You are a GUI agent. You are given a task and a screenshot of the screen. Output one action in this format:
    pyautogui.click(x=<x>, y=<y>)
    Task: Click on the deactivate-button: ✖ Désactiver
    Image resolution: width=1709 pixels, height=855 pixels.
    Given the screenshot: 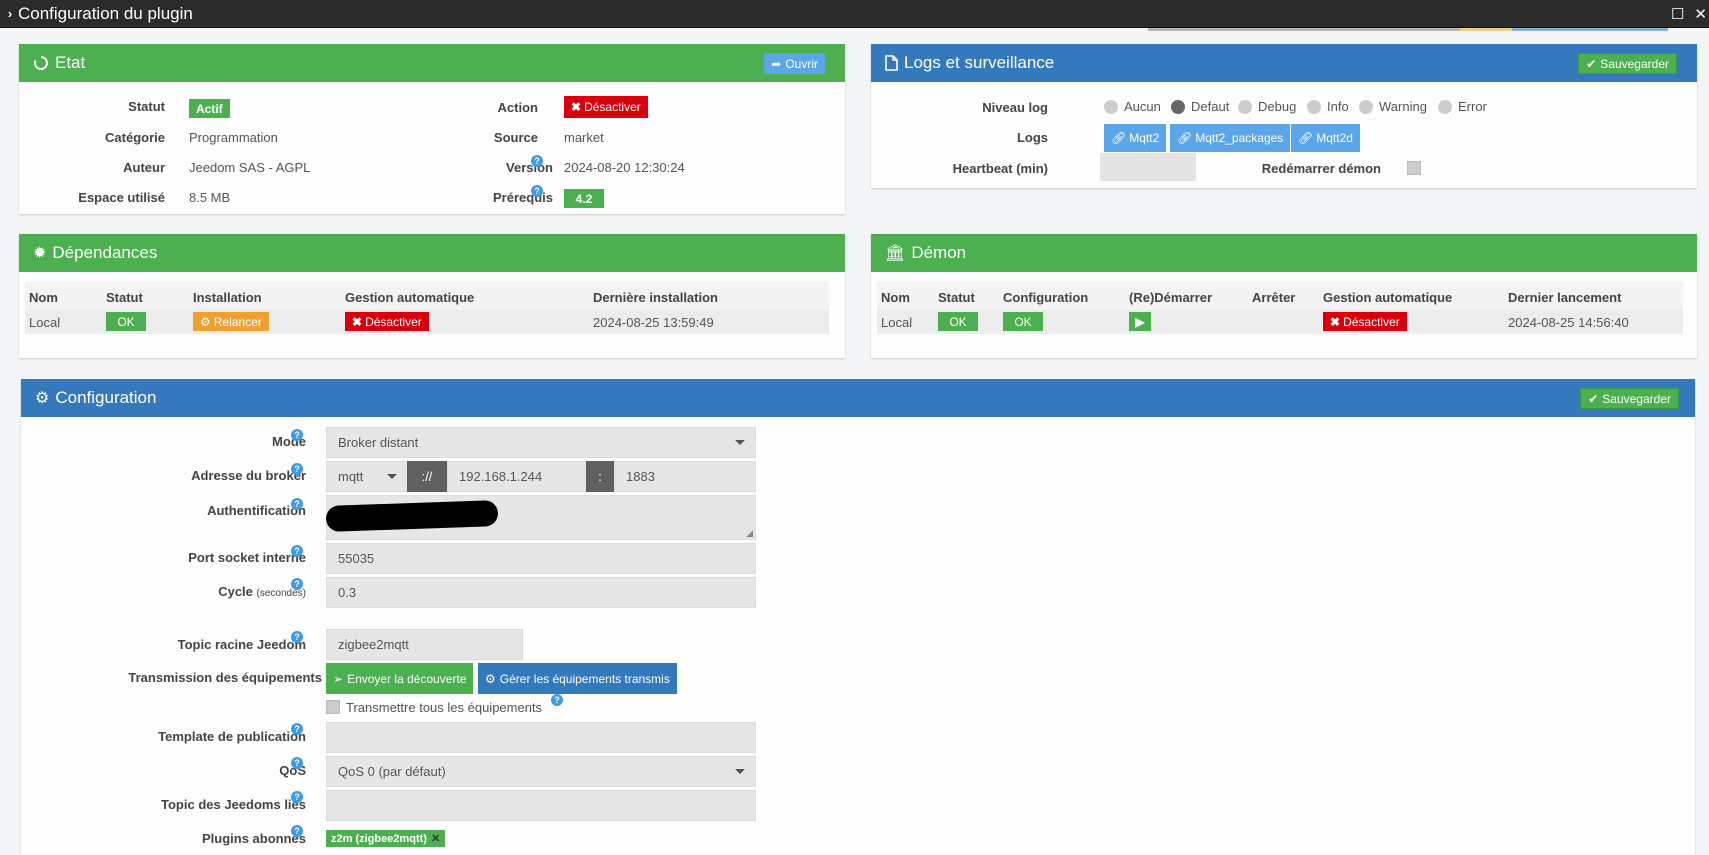 What is the action you would take?
    pyautogui.click(x=606, y=107)
    